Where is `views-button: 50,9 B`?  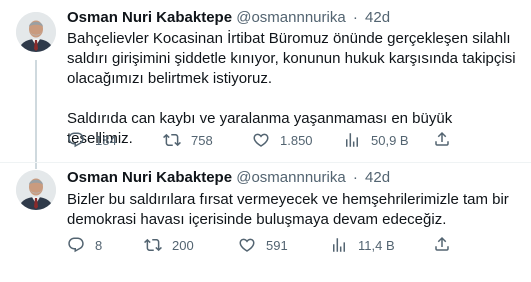
views-button: 50,9 B is located at coordinates (376, 140).